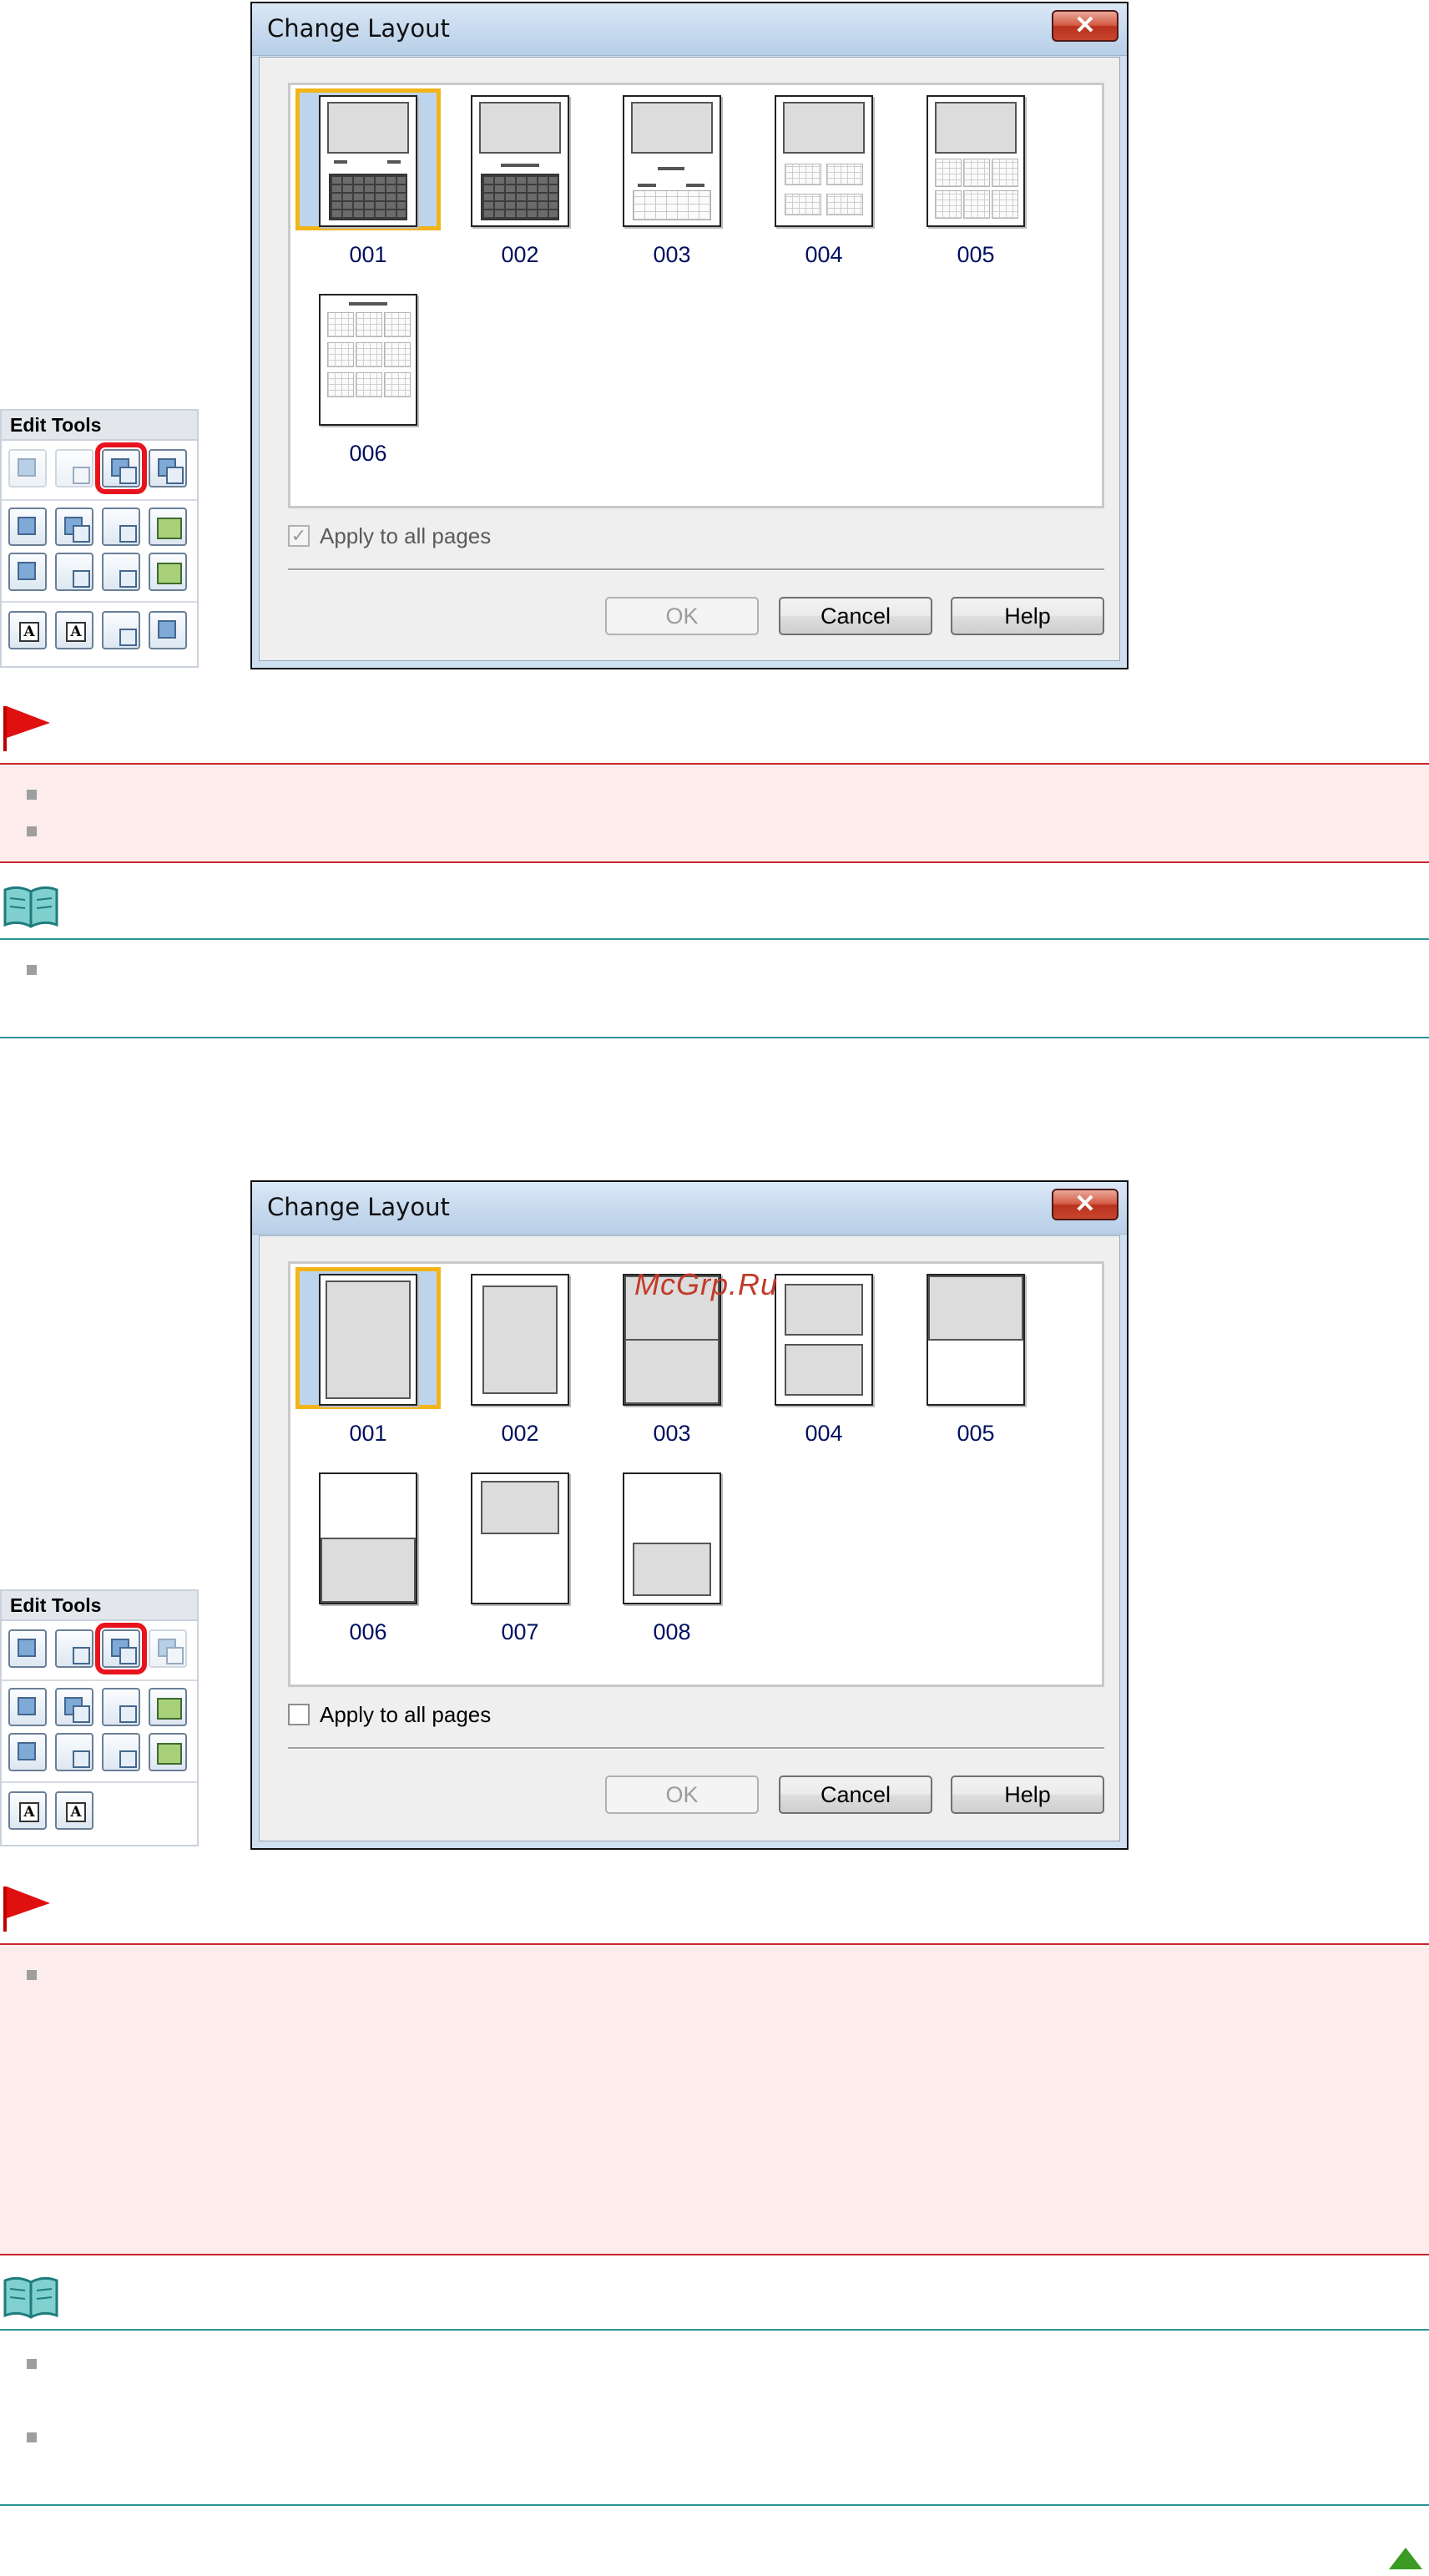  What do you see at coordinates (368, 254) in the screenshot?
I see `layout-label: 001` at bounding box center [368, 254].